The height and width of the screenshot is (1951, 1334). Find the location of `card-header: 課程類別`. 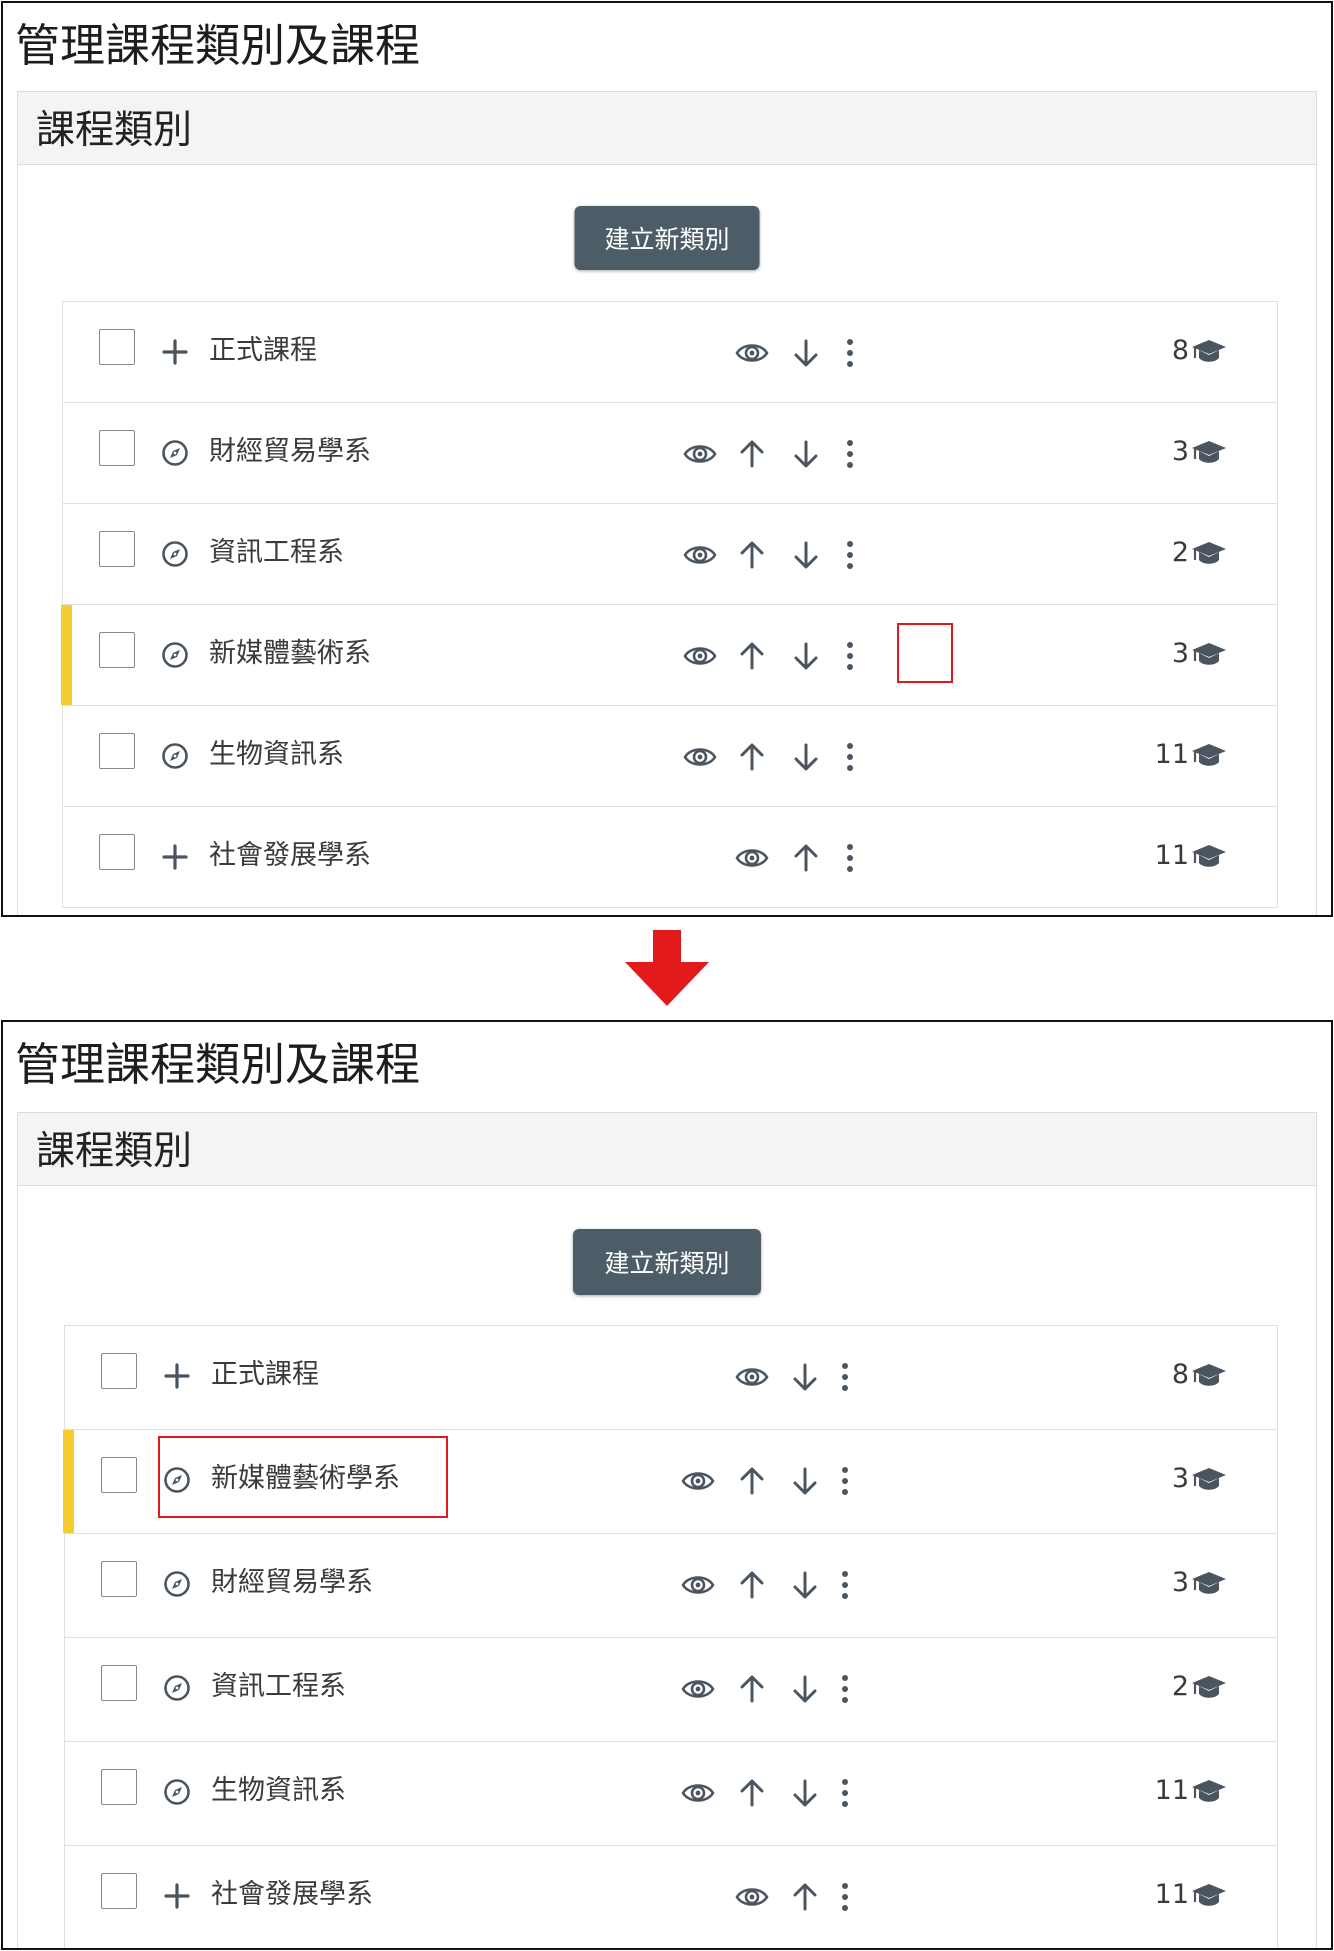

card-header: 課程類別 is located at coordinates (667, 128).